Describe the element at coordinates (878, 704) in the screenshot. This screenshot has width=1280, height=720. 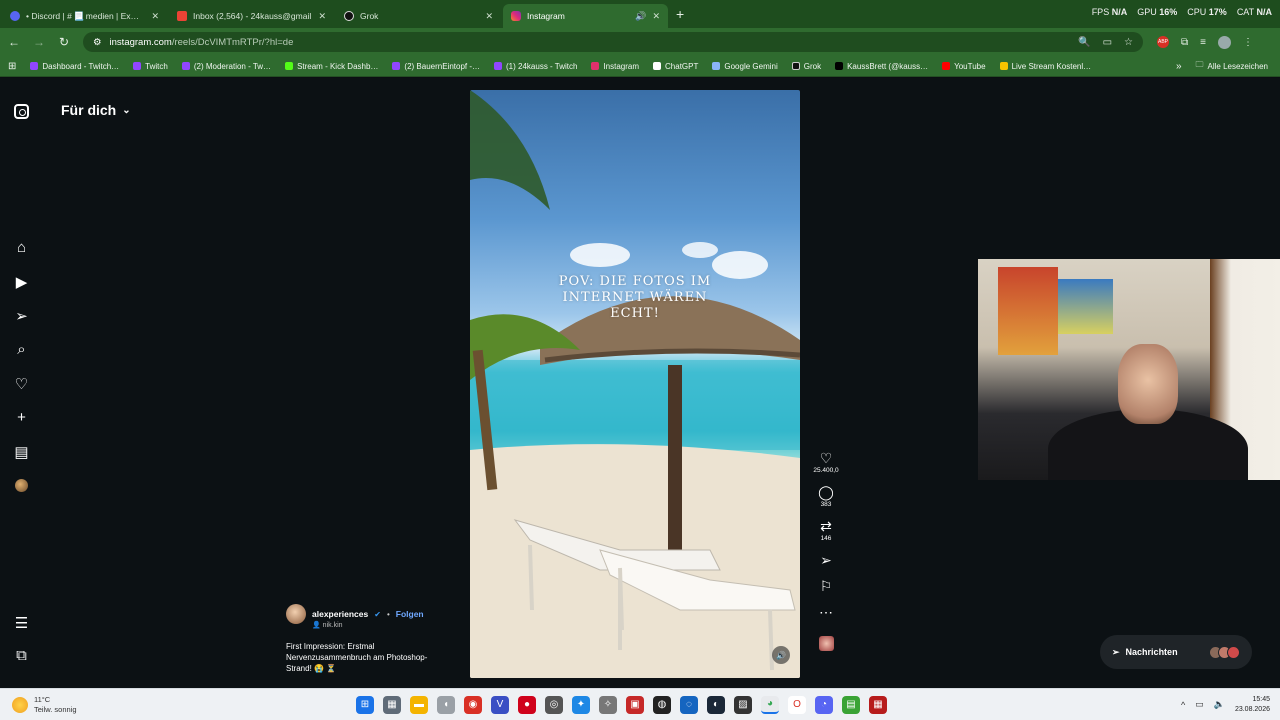
I see `red-app-icon: ▦` at that location.